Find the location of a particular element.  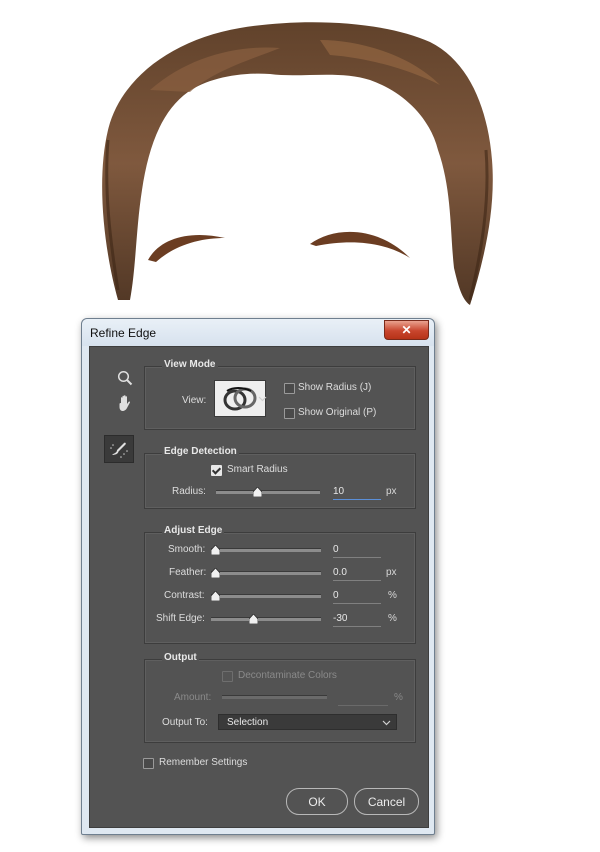

contrast-slider-thumb is located at coordinates (215, 596).